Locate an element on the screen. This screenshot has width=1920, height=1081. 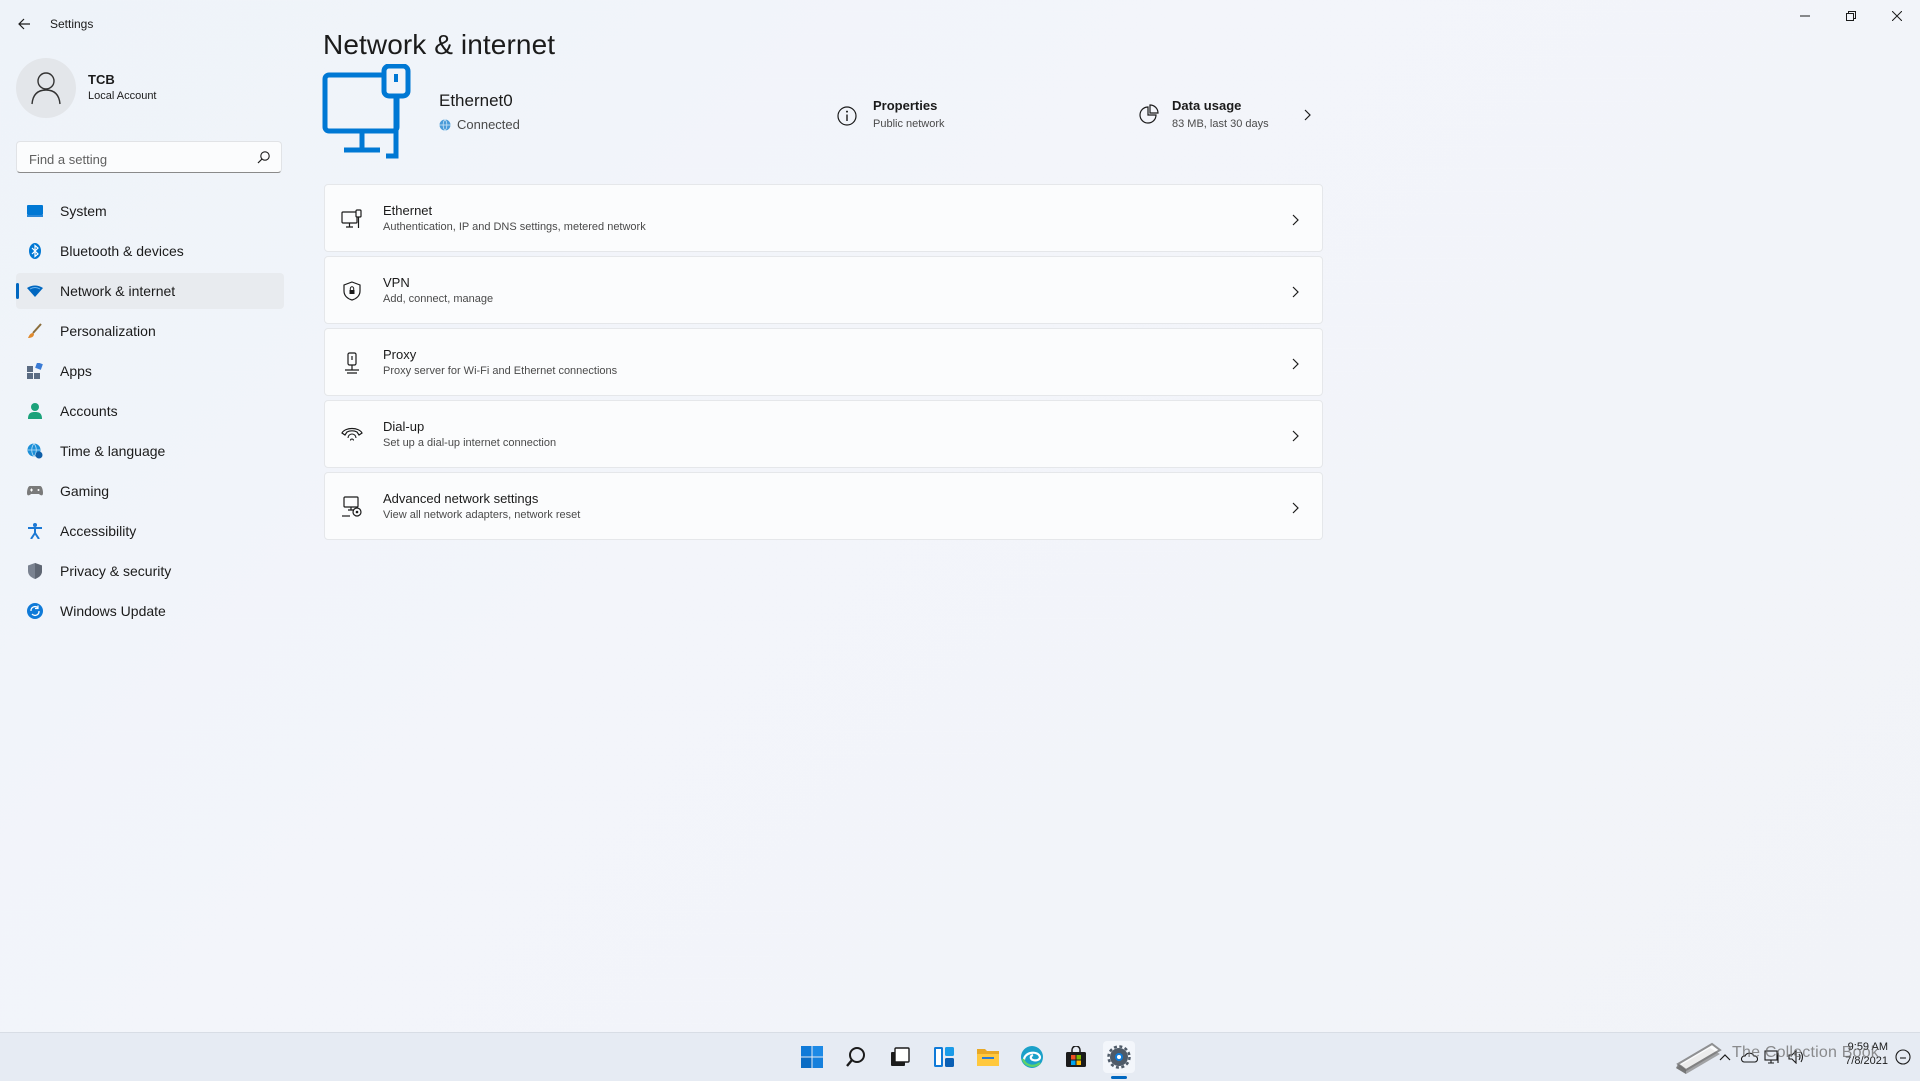
sidebar-item-label: Personalization is located at coordinates (108, 331).